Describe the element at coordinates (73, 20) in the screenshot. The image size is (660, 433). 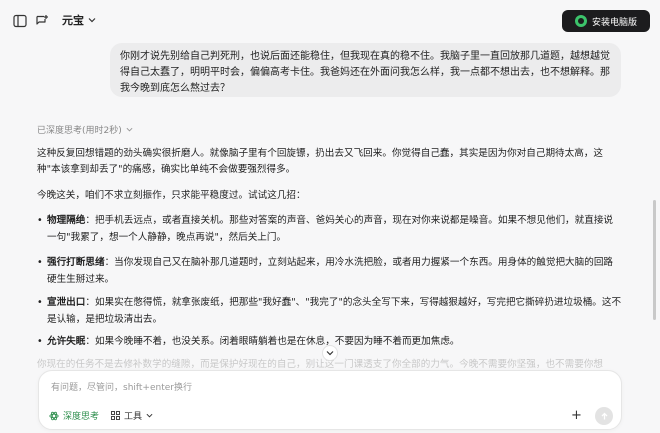
I see `model-label: 元宝` at that location.